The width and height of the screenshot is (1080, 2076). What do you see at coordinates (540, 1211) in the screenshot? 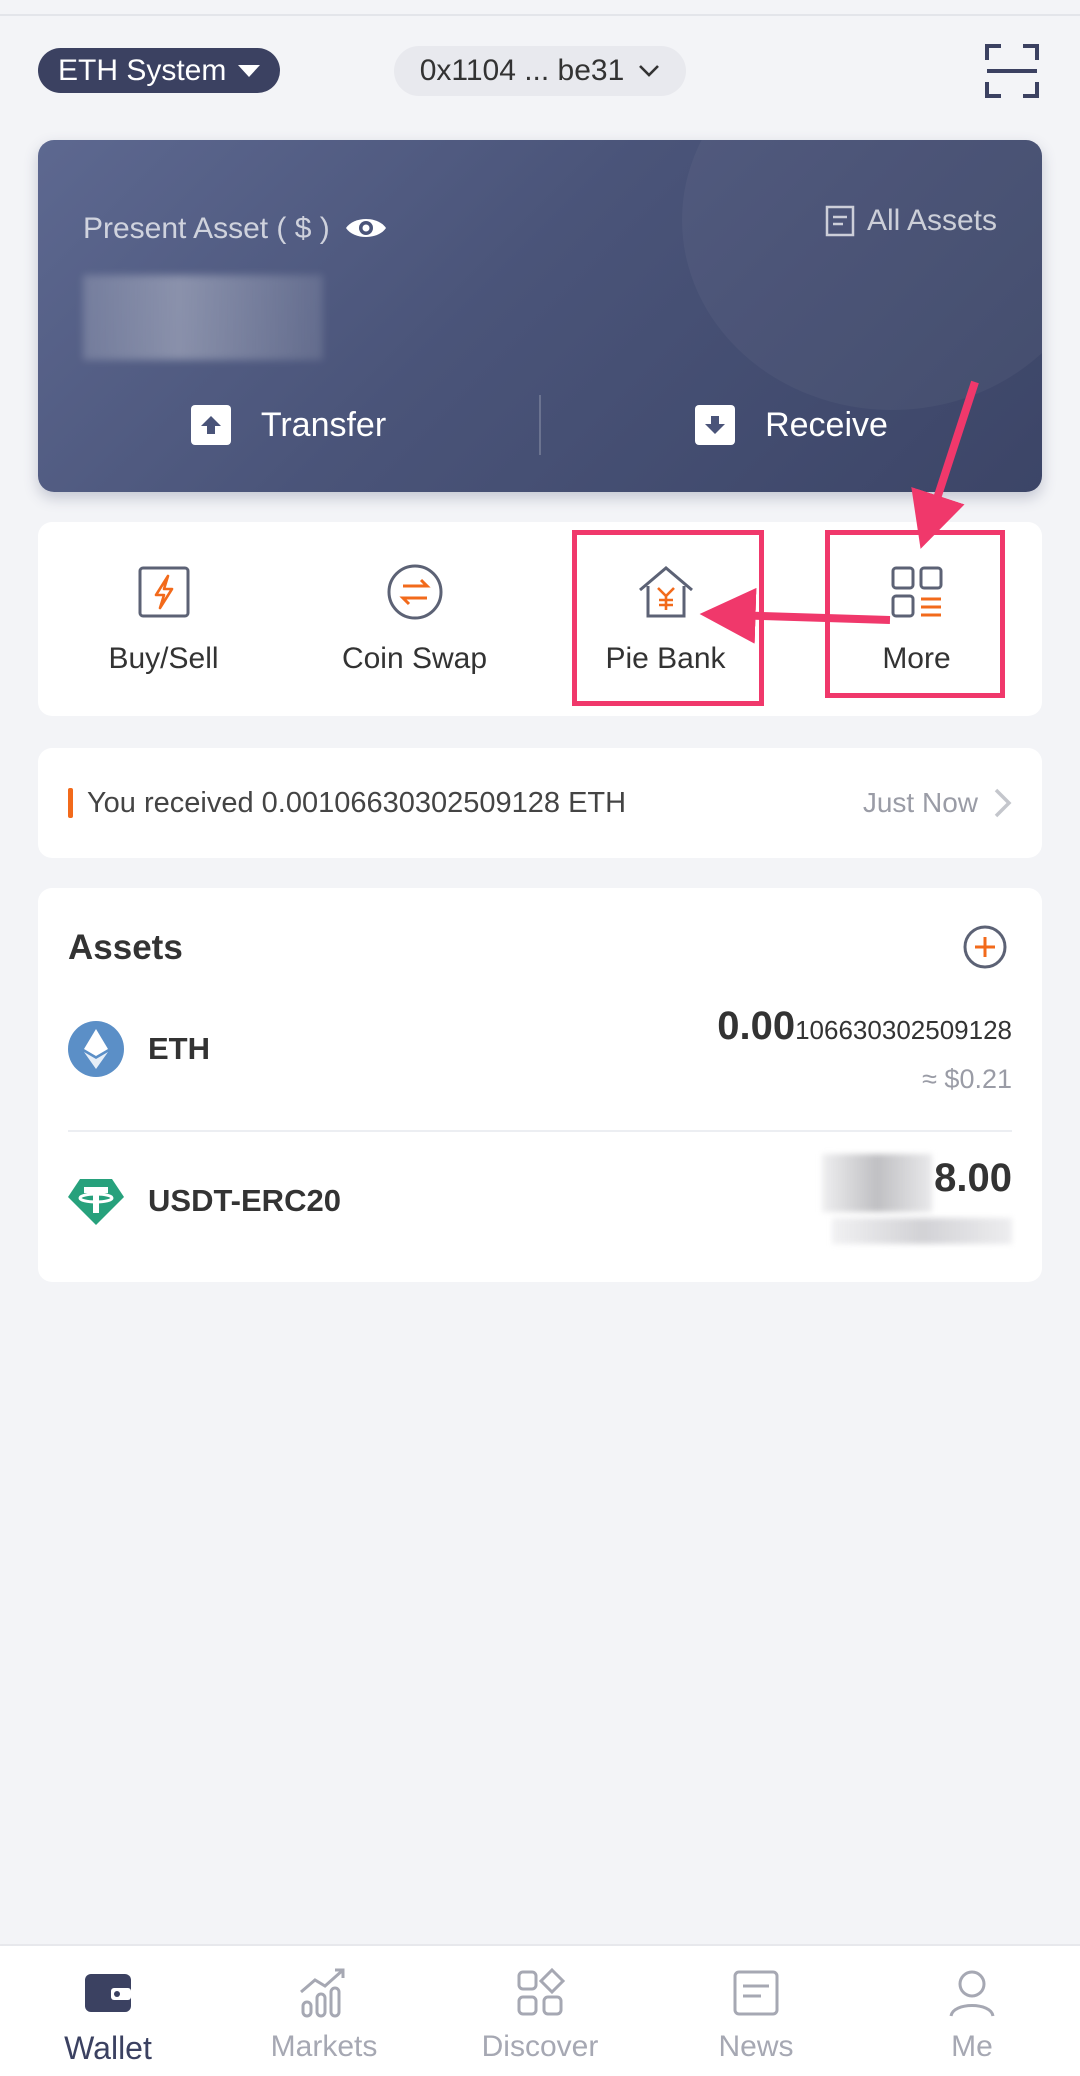
I see `asset-row-usdt: USDT-ERC20 8.00` at bounding box center [540, 1211].